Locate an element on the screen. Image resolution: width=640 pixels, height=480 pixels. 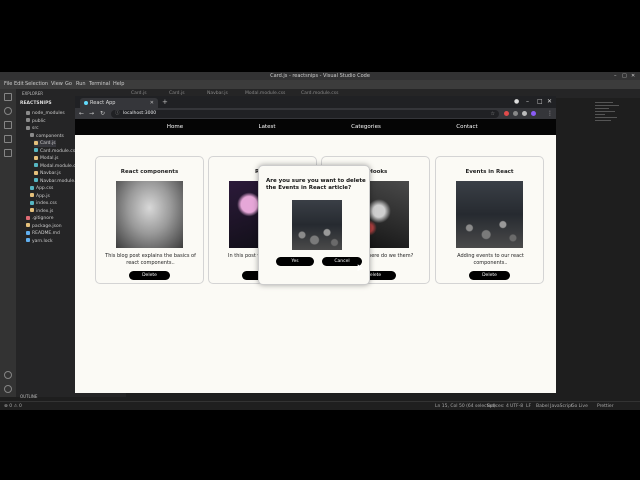
forward-icon: → is located at coordinates (91, 113).